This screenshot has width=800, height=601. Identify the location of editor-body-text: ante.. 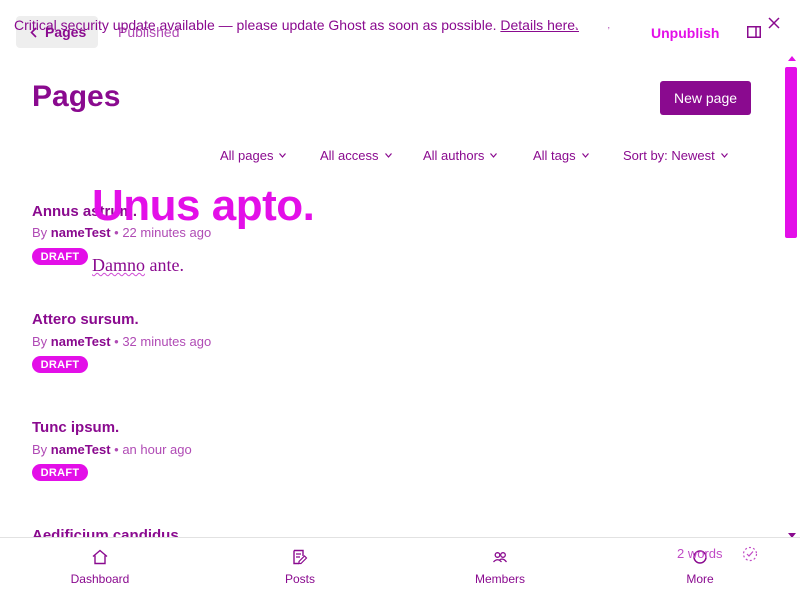
(164, 265).